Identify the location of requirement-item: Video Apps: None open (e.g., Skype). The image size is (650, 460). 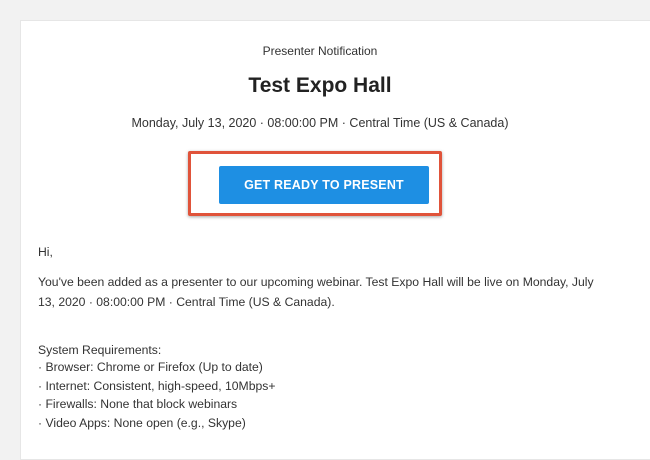
(156, 423).